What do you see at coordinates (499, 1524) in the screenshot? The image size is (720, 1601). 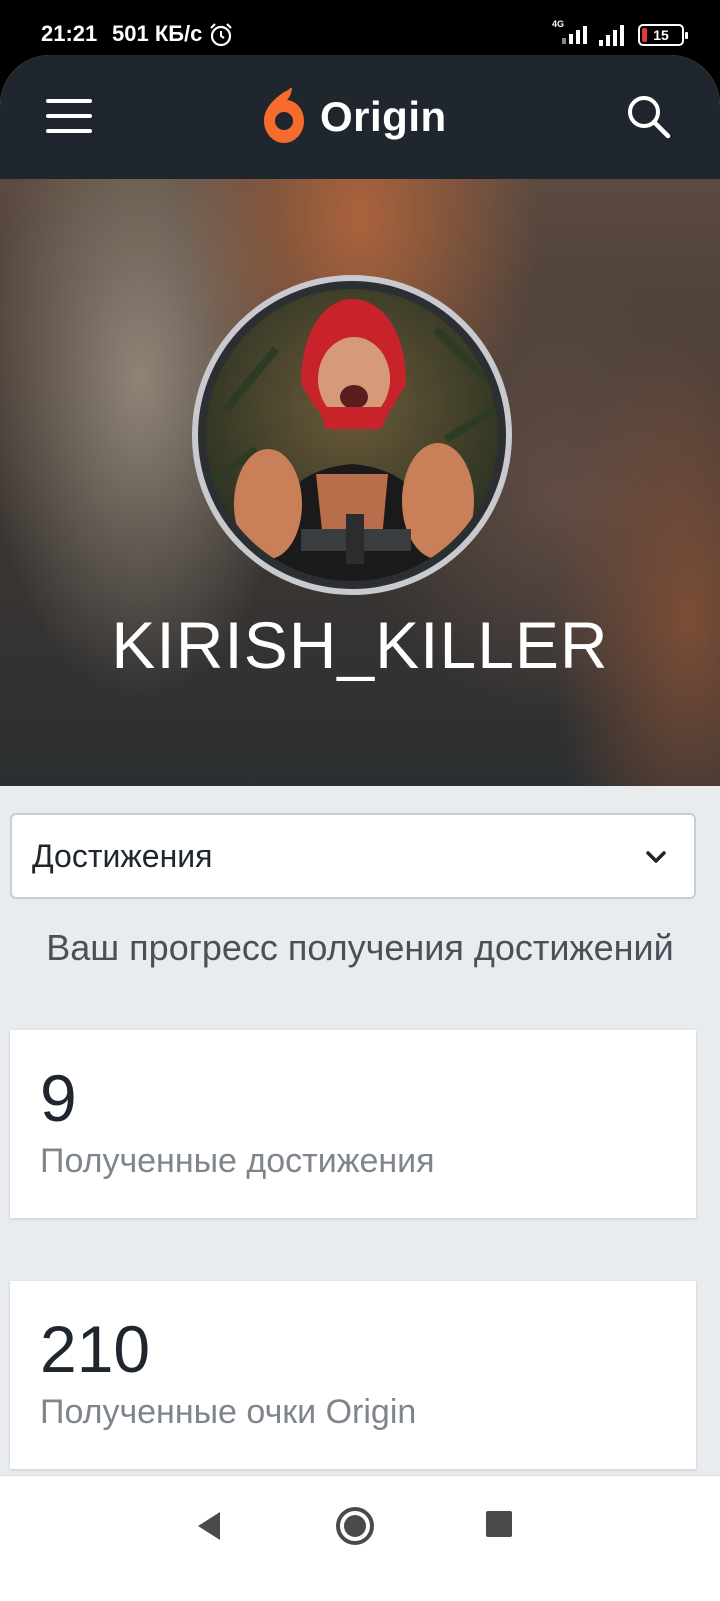 I see `recent-apps-icon` at bounding box center [499, 1524].